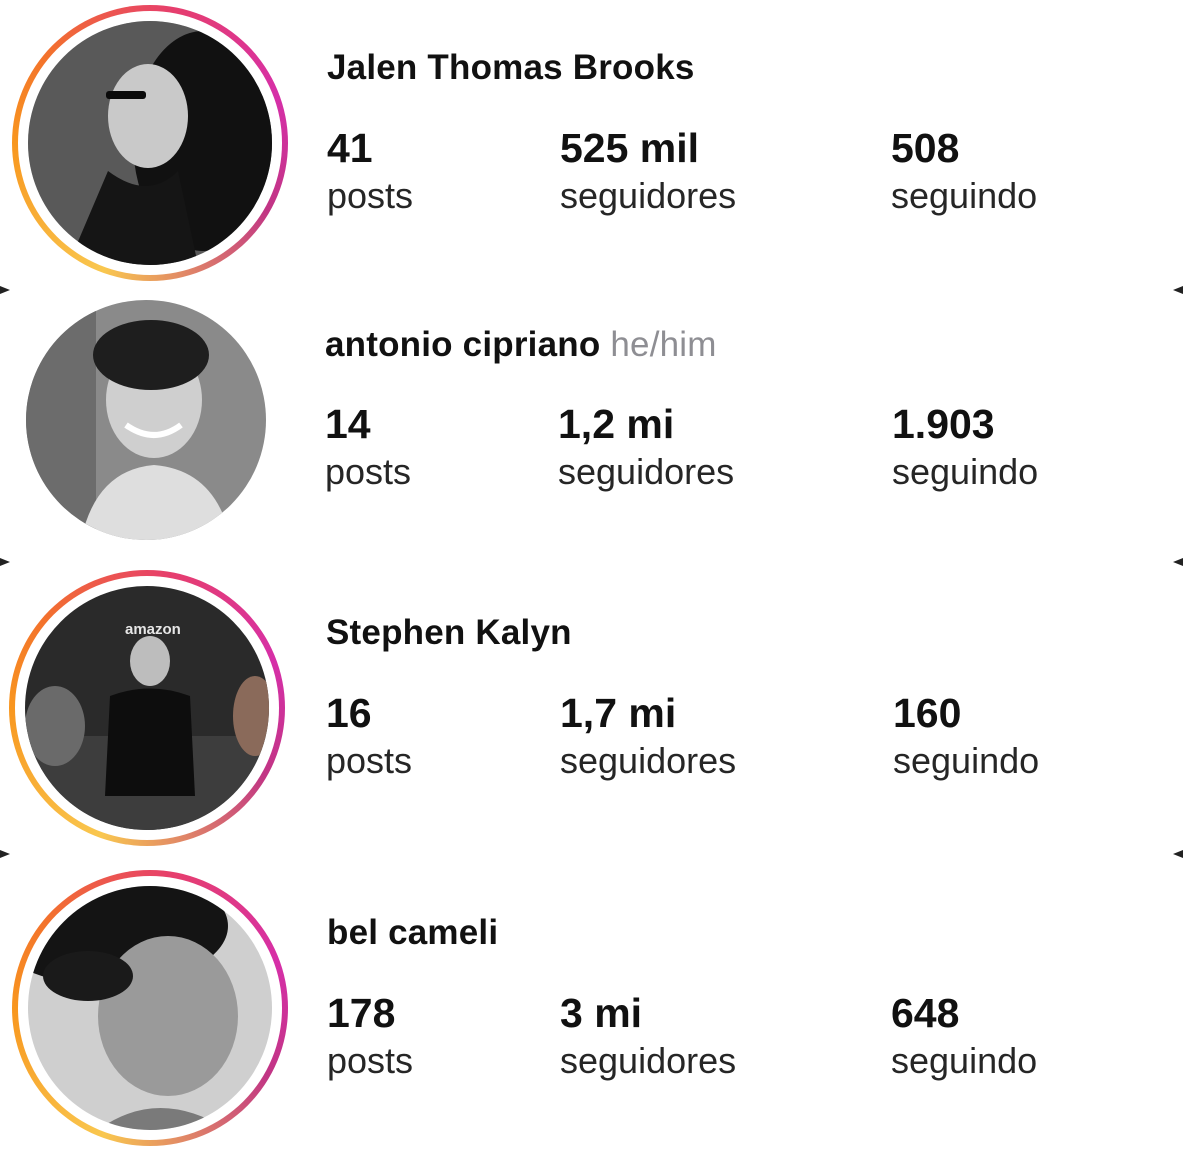 The width and height of the screenshot is (1183, 1152). What do you see at coordinates (965, 448) in the screenshot?
I see `following-stat: 1.903 seguindo` at bounding box center [965, 448].